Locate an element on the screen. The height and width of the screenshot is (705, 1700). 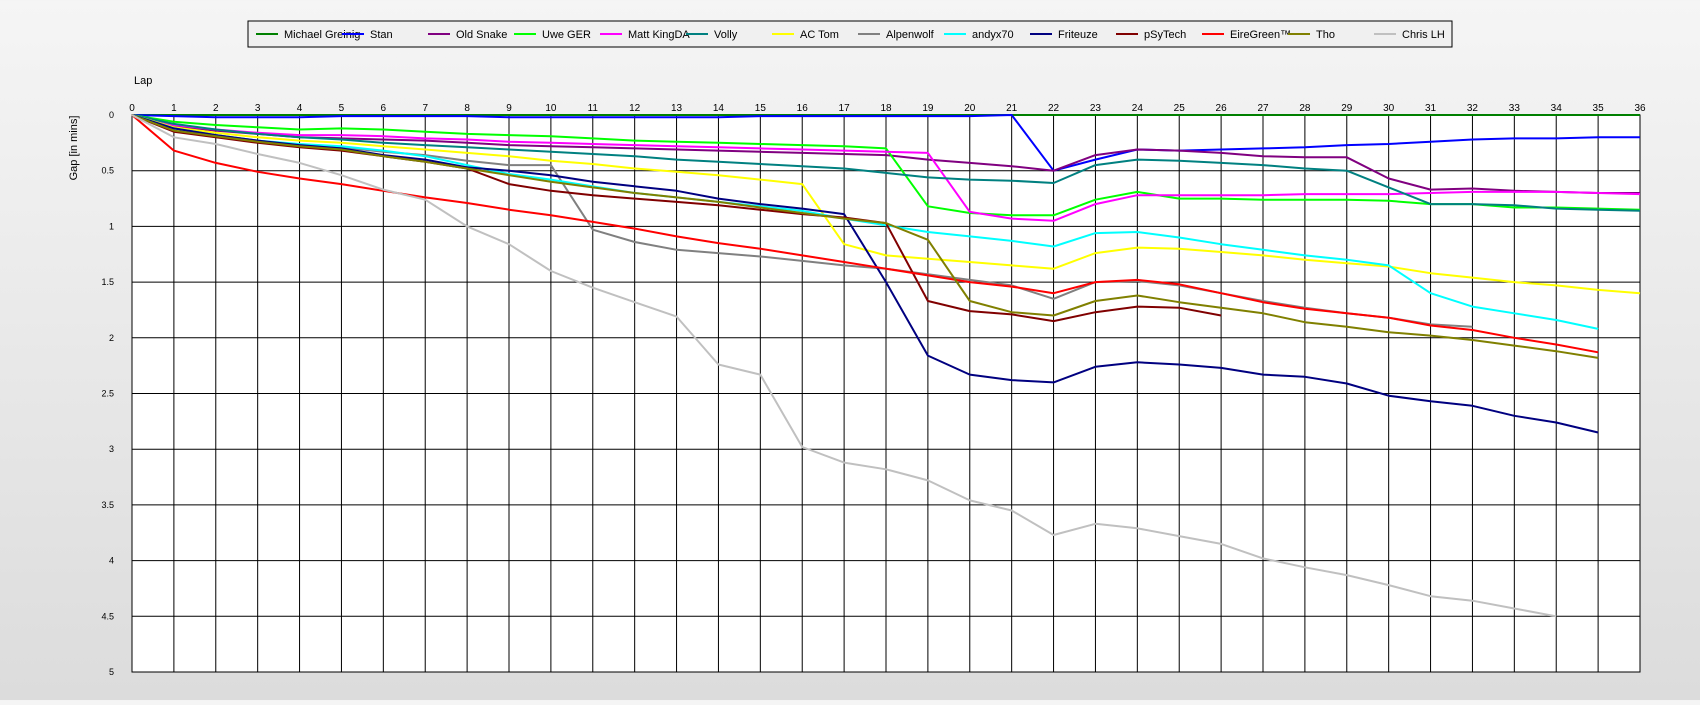
x-tick-label: 27 is located at coordinates (1263, 108).